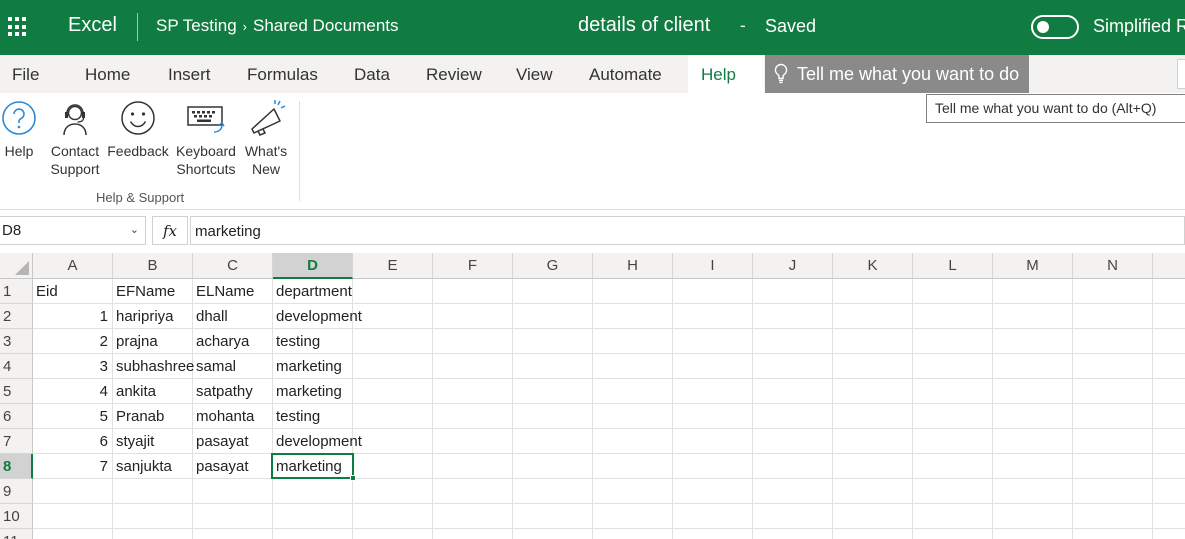  What do you see at coordinates (713, 266) in the screenshot?
I see `column-header-i: I` at bounding box center [713, 266].